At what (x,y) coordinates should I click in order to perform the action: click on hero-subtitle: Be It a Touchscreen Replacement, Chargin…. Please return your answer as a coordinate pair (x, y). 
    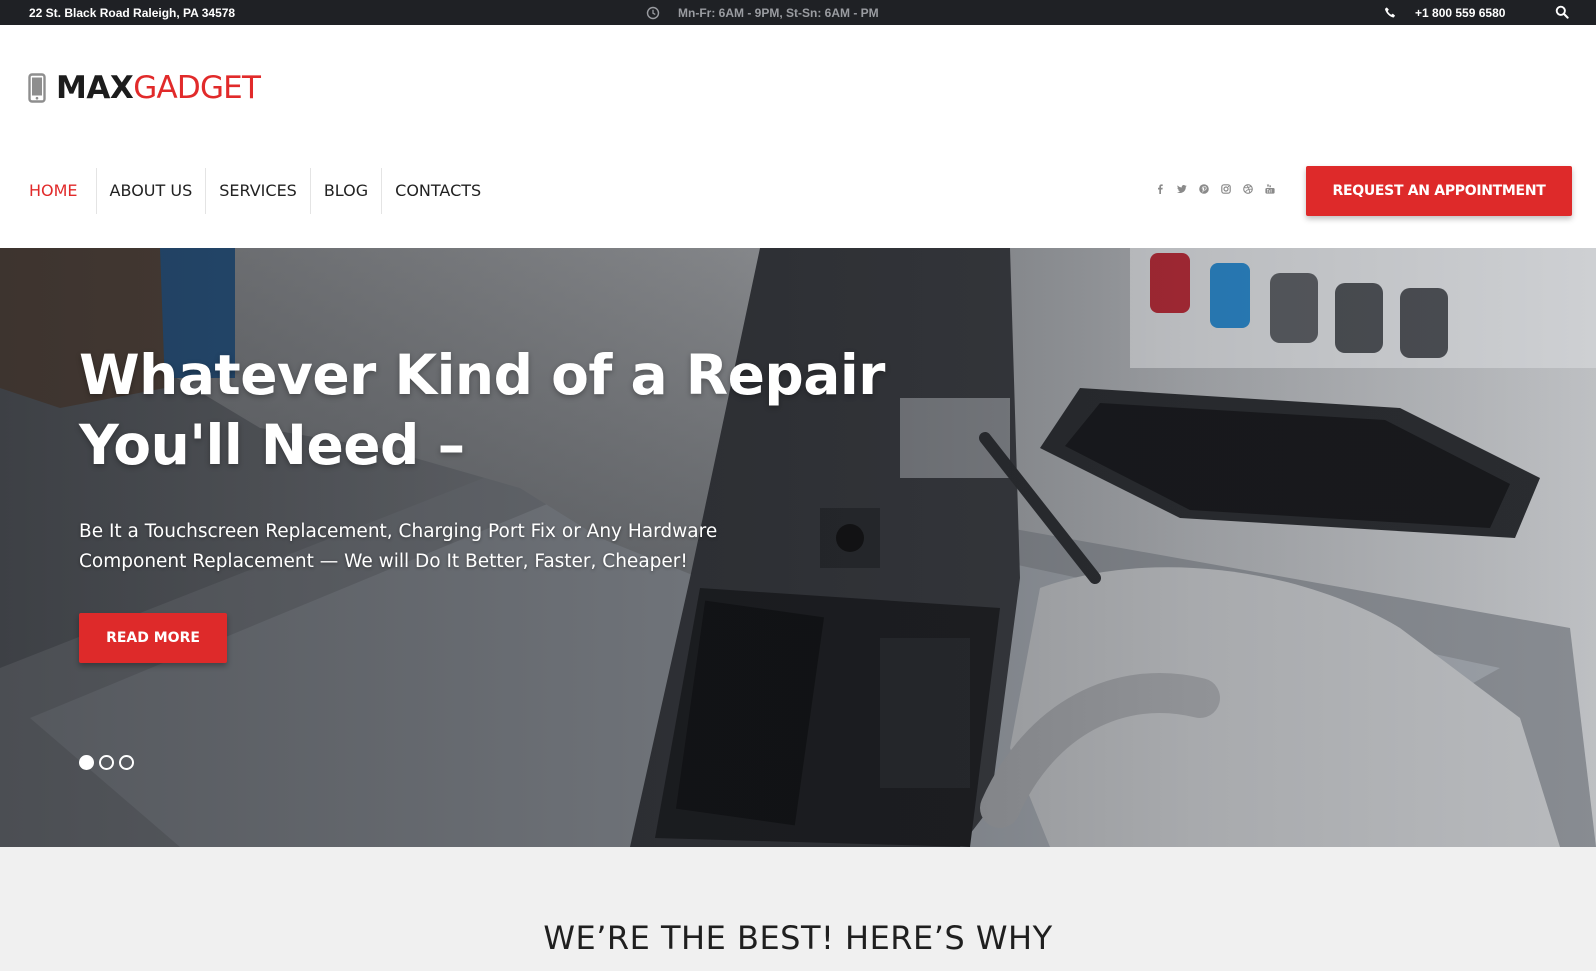
    Looking at the image, I should click on (398, 546).